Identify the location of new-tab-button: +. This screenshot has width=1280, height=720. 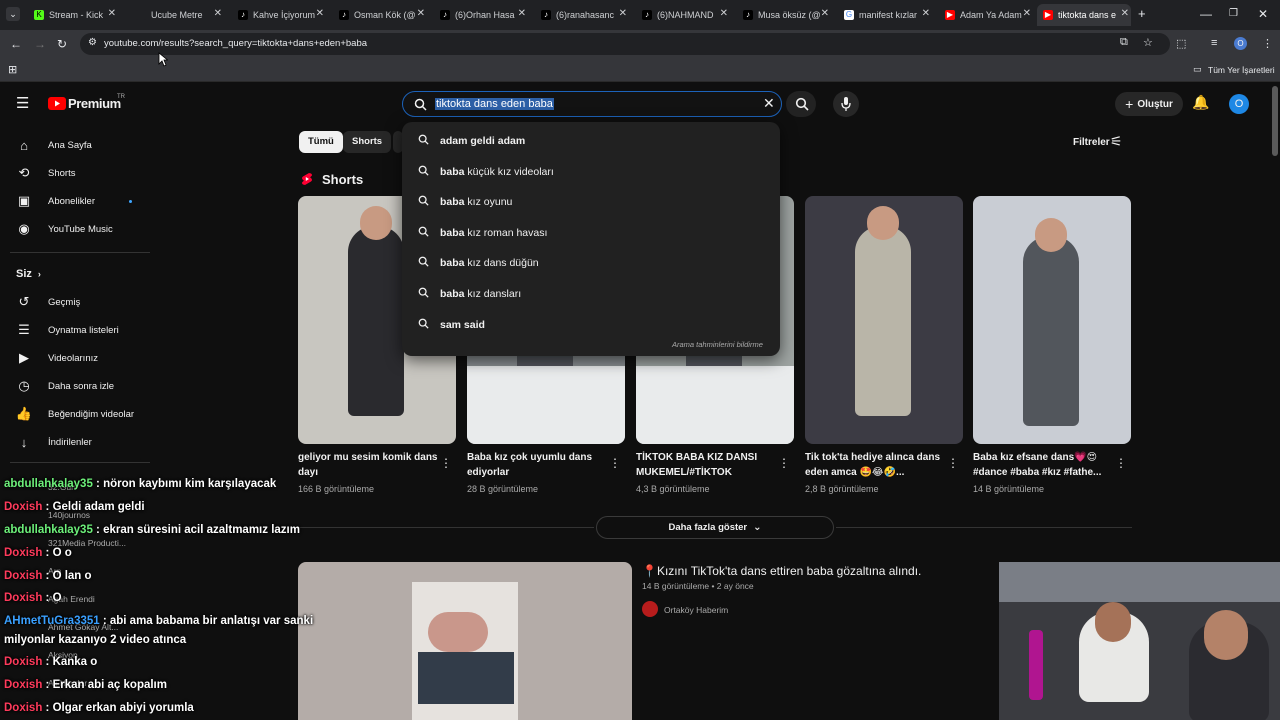
(1142, 13).